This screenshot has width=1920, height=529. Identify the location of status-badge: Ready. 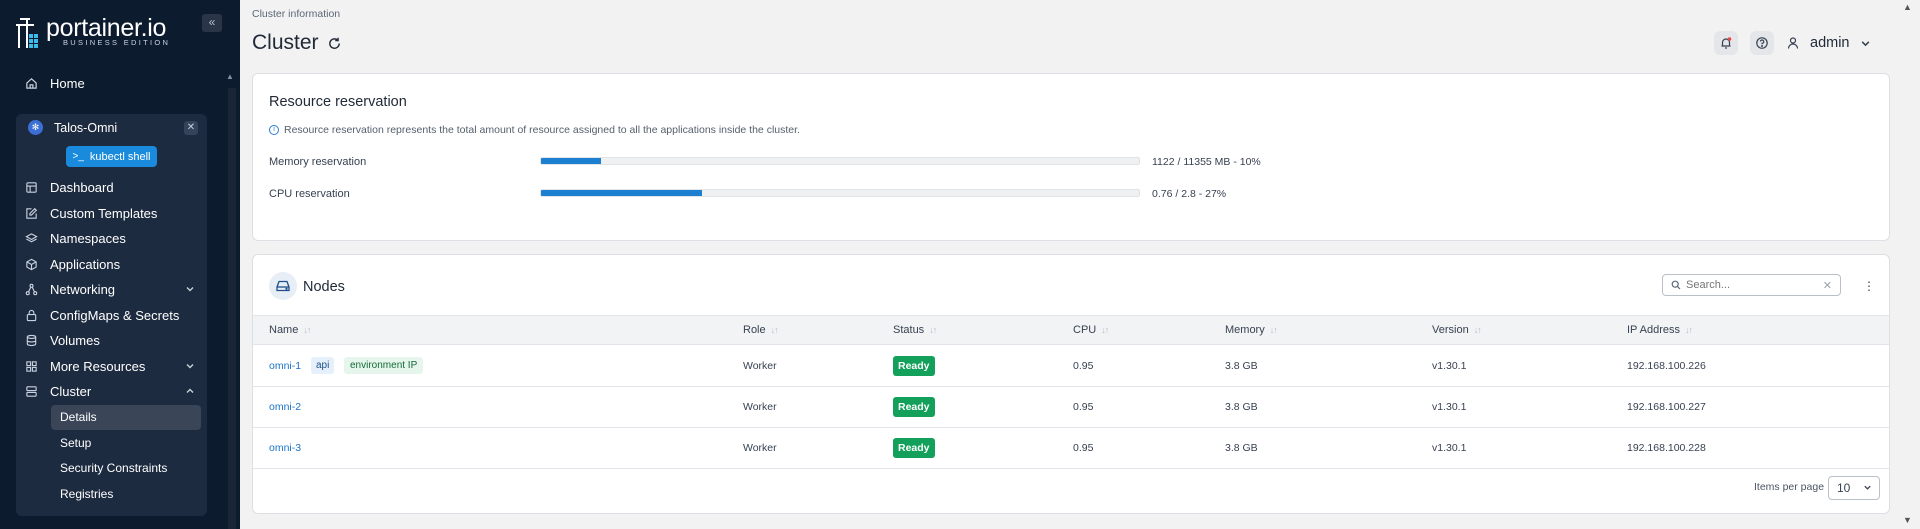
(914, 366).